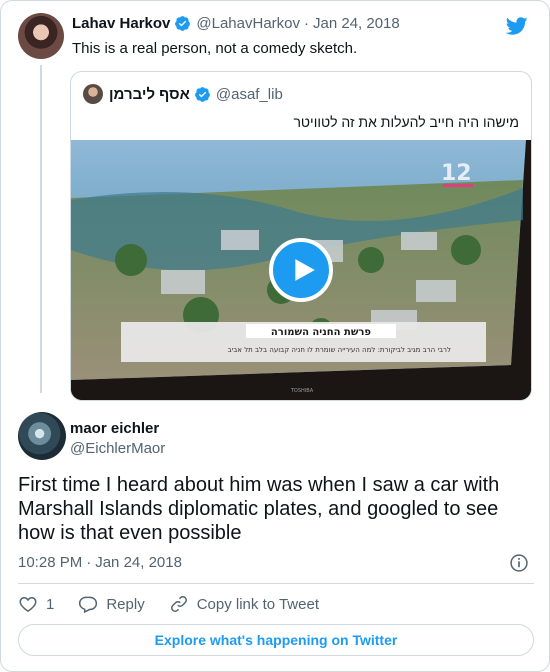 The height and width of the screenshot is (672, 550). I want to click on reply-timestamp: 10:28 PM · Jan 24, 2018, so click(100, 562).